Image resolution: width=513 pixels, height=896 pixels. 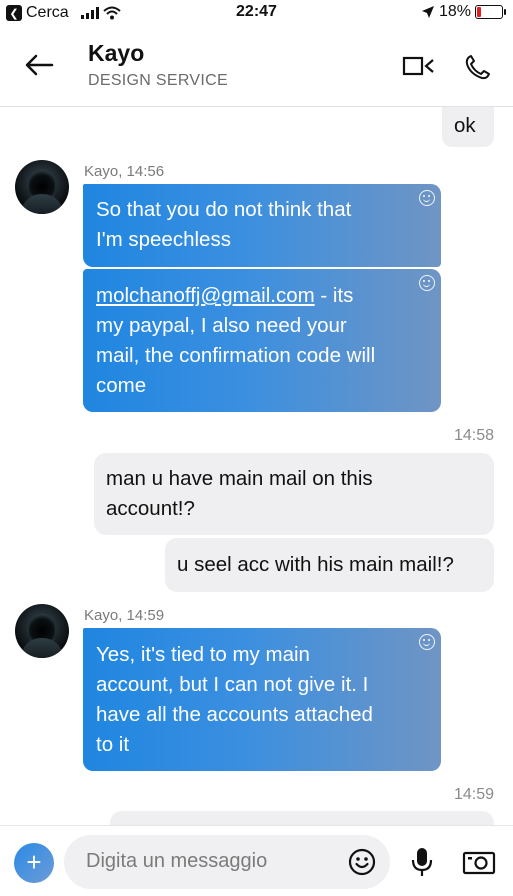 What do you see at coordinates (490, 12) in the screenshot?
I see `battery-icon` at bounding box center [490, 12].